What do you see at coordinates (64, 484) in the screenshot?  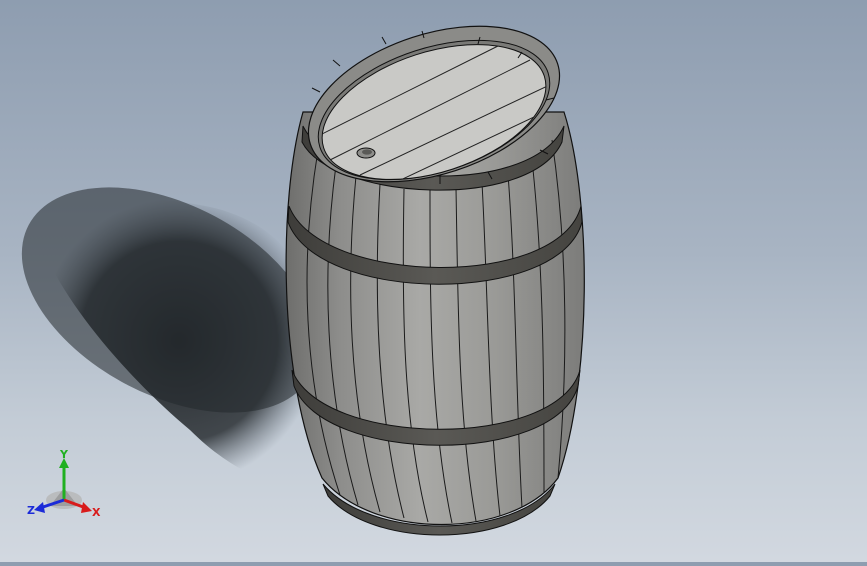 I see `view-orientation-triad: Y X Z` at bounding box center [64, 484].